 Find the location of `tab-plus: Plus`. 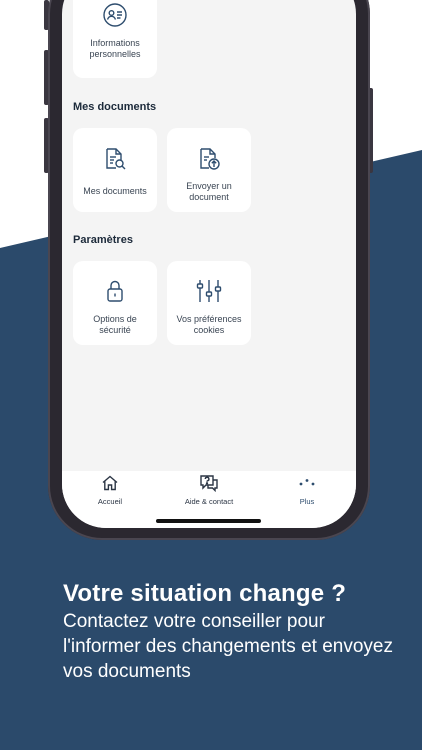

tab-plus: Plus is located at coordinates (307, 490).